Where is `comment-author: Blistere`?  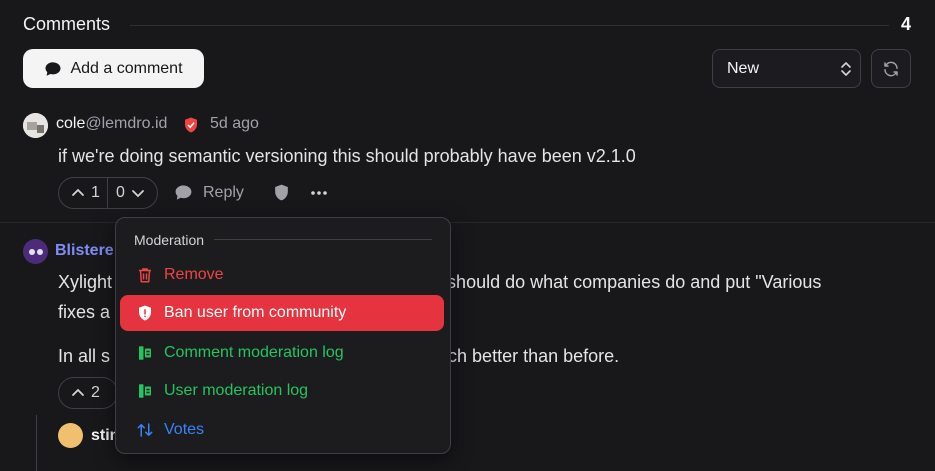 comment-author: Blistere is located at coordinates (84, 251).